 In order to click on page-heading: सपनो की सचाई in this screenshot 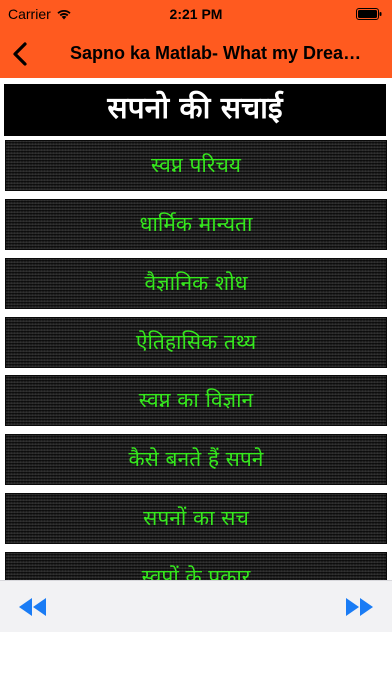, I will do `click(195, 110)`.